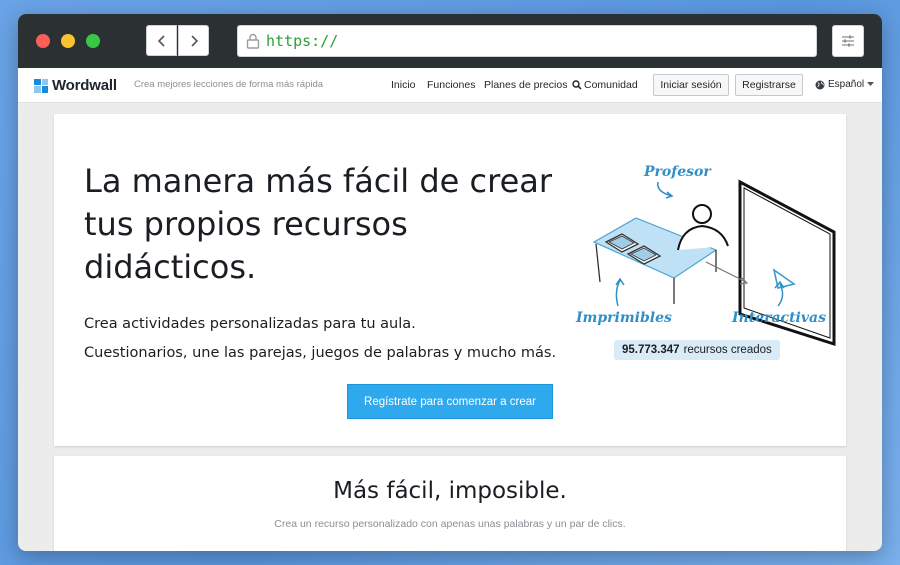 This screenshot has width=900, height=565. I want to click on caret-down-icon, so click(871, 84).